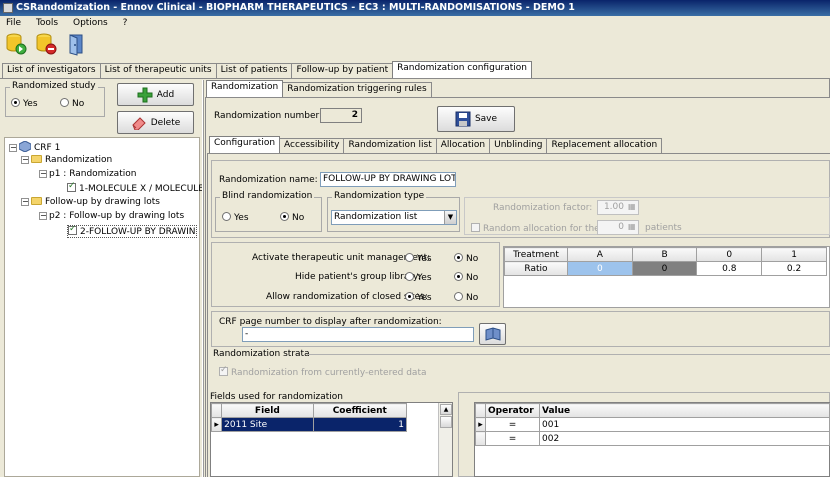 Image resolution: width=830 pixels, height=477 pixels. I want to click on save-button: Save, so click(476, 119).